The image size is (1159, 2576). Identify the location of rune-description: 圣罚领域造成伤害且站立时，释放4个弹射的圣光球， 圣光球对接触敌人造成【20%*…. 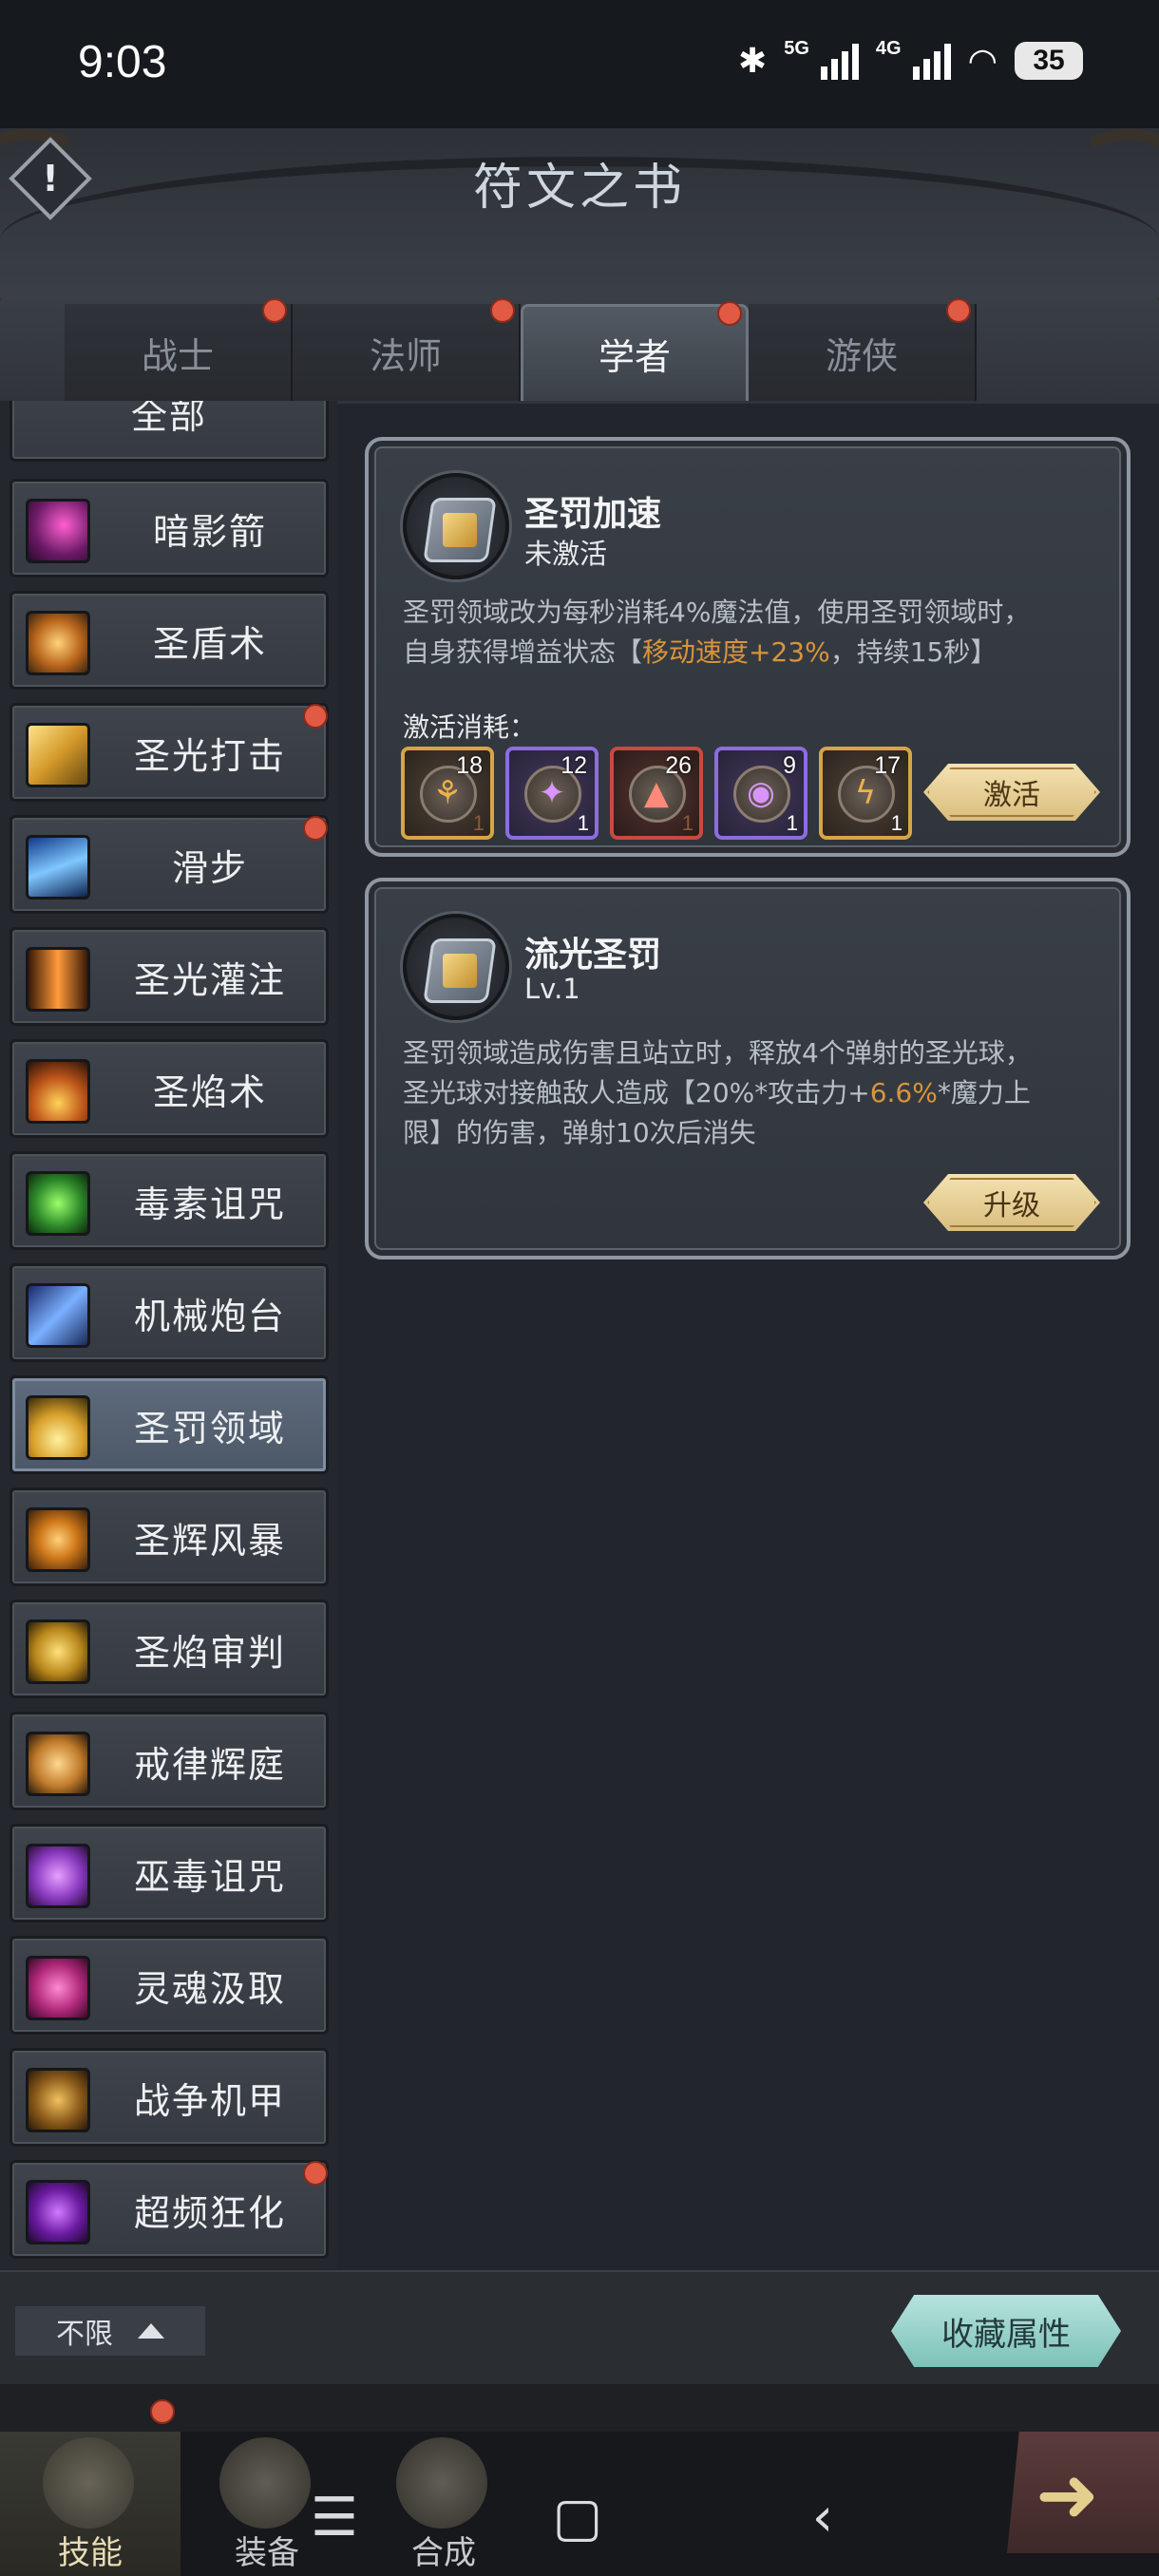
(717, 1092).